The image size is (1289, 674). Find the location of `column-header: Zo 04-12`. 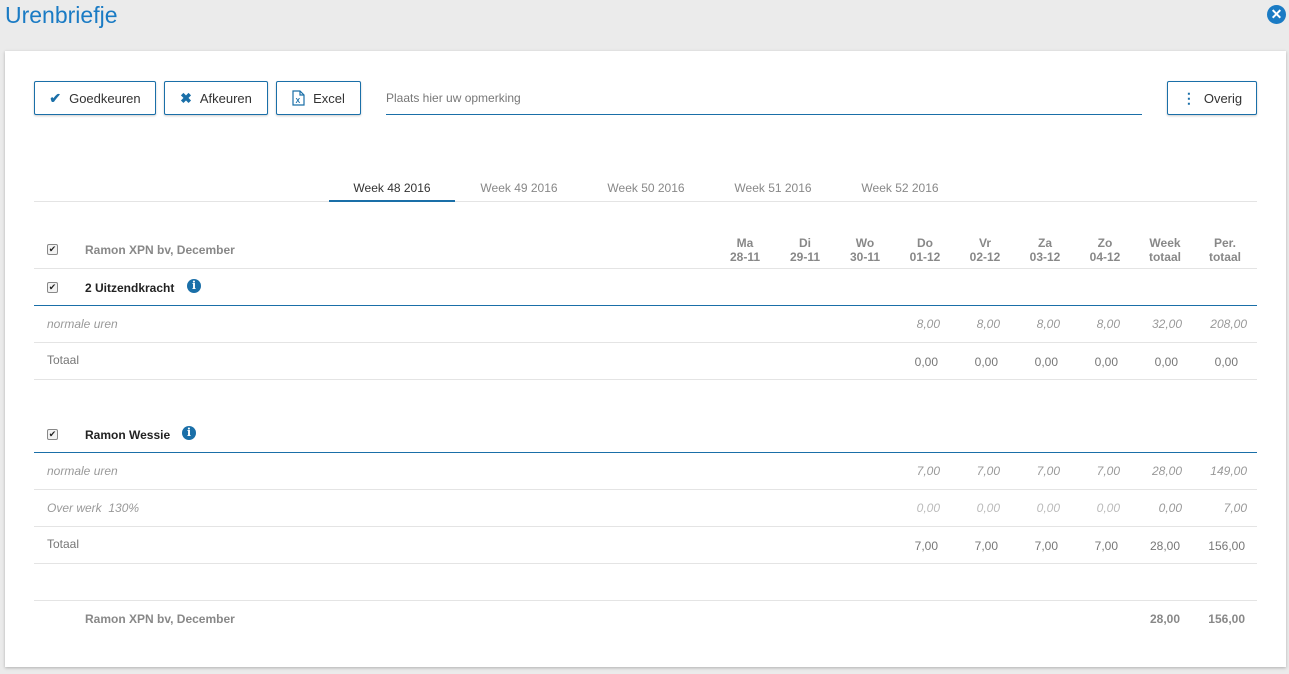

column-header: Zo 04-12 is located at coordinates (1105, 250).